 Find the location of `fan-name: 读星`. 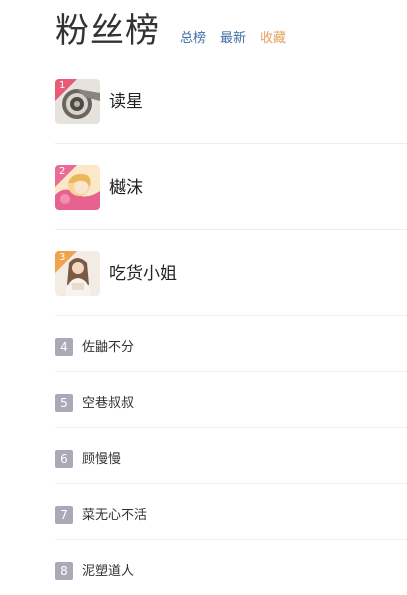

fan-name: 读星 is located at coordinates (126, 102).